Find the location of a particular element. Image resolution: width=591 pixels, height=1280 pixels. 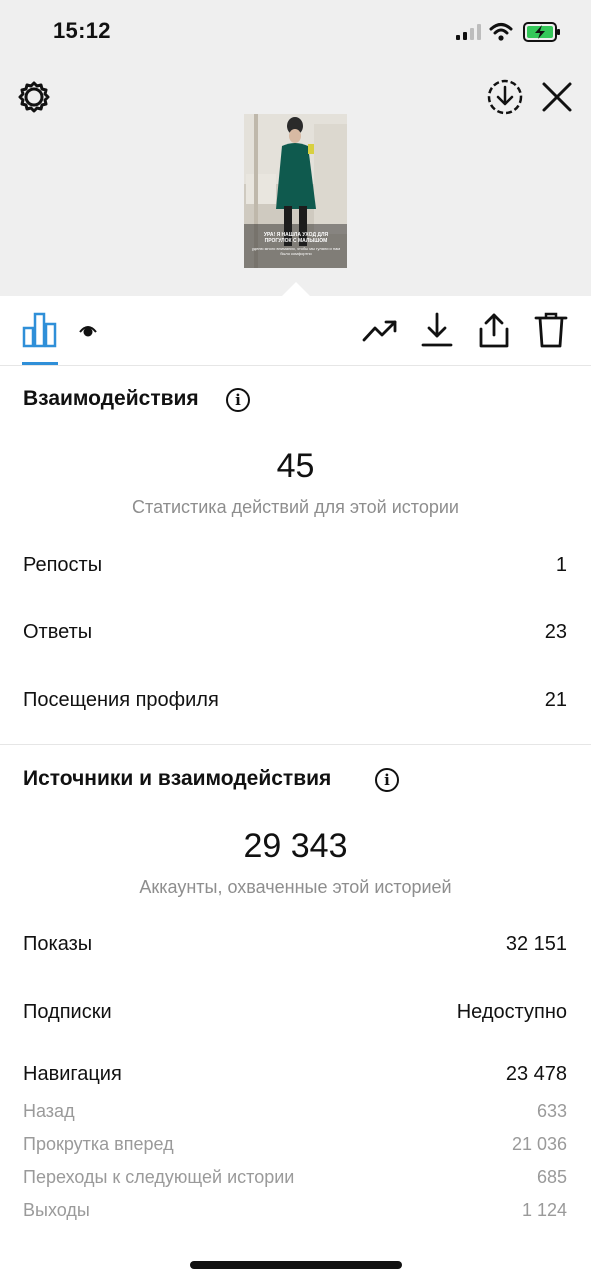

interactions-total-caption: Статистика действий для этой истории is located at coordinates (295, 507).